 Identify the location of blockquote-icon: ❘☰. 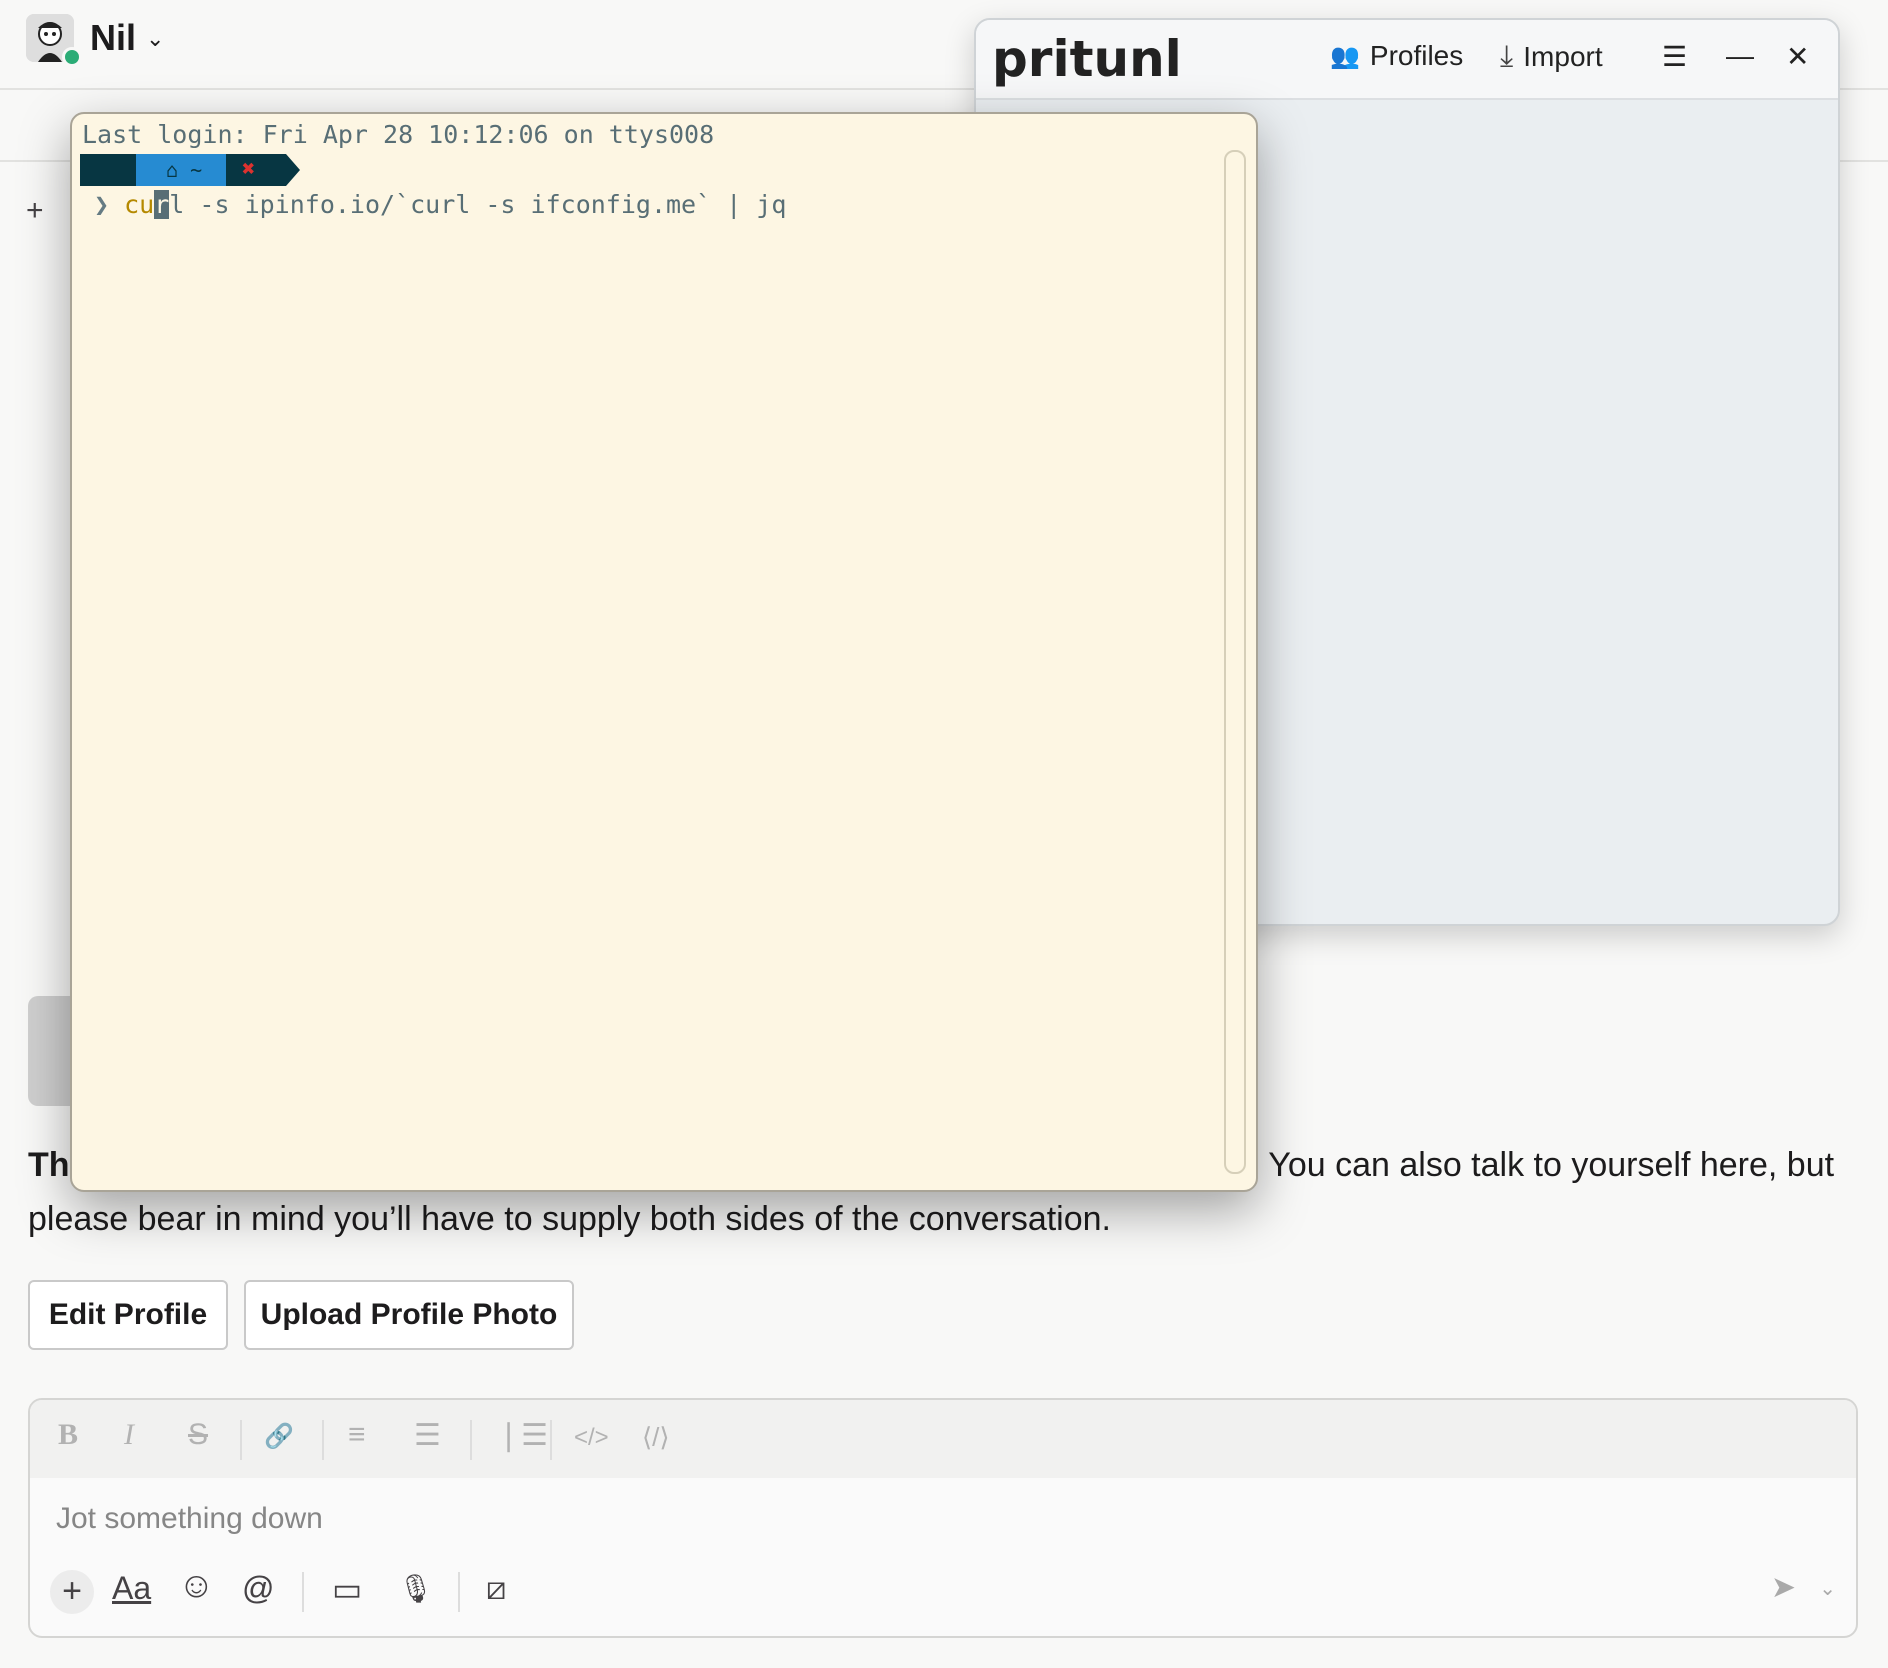
(522, 1435).